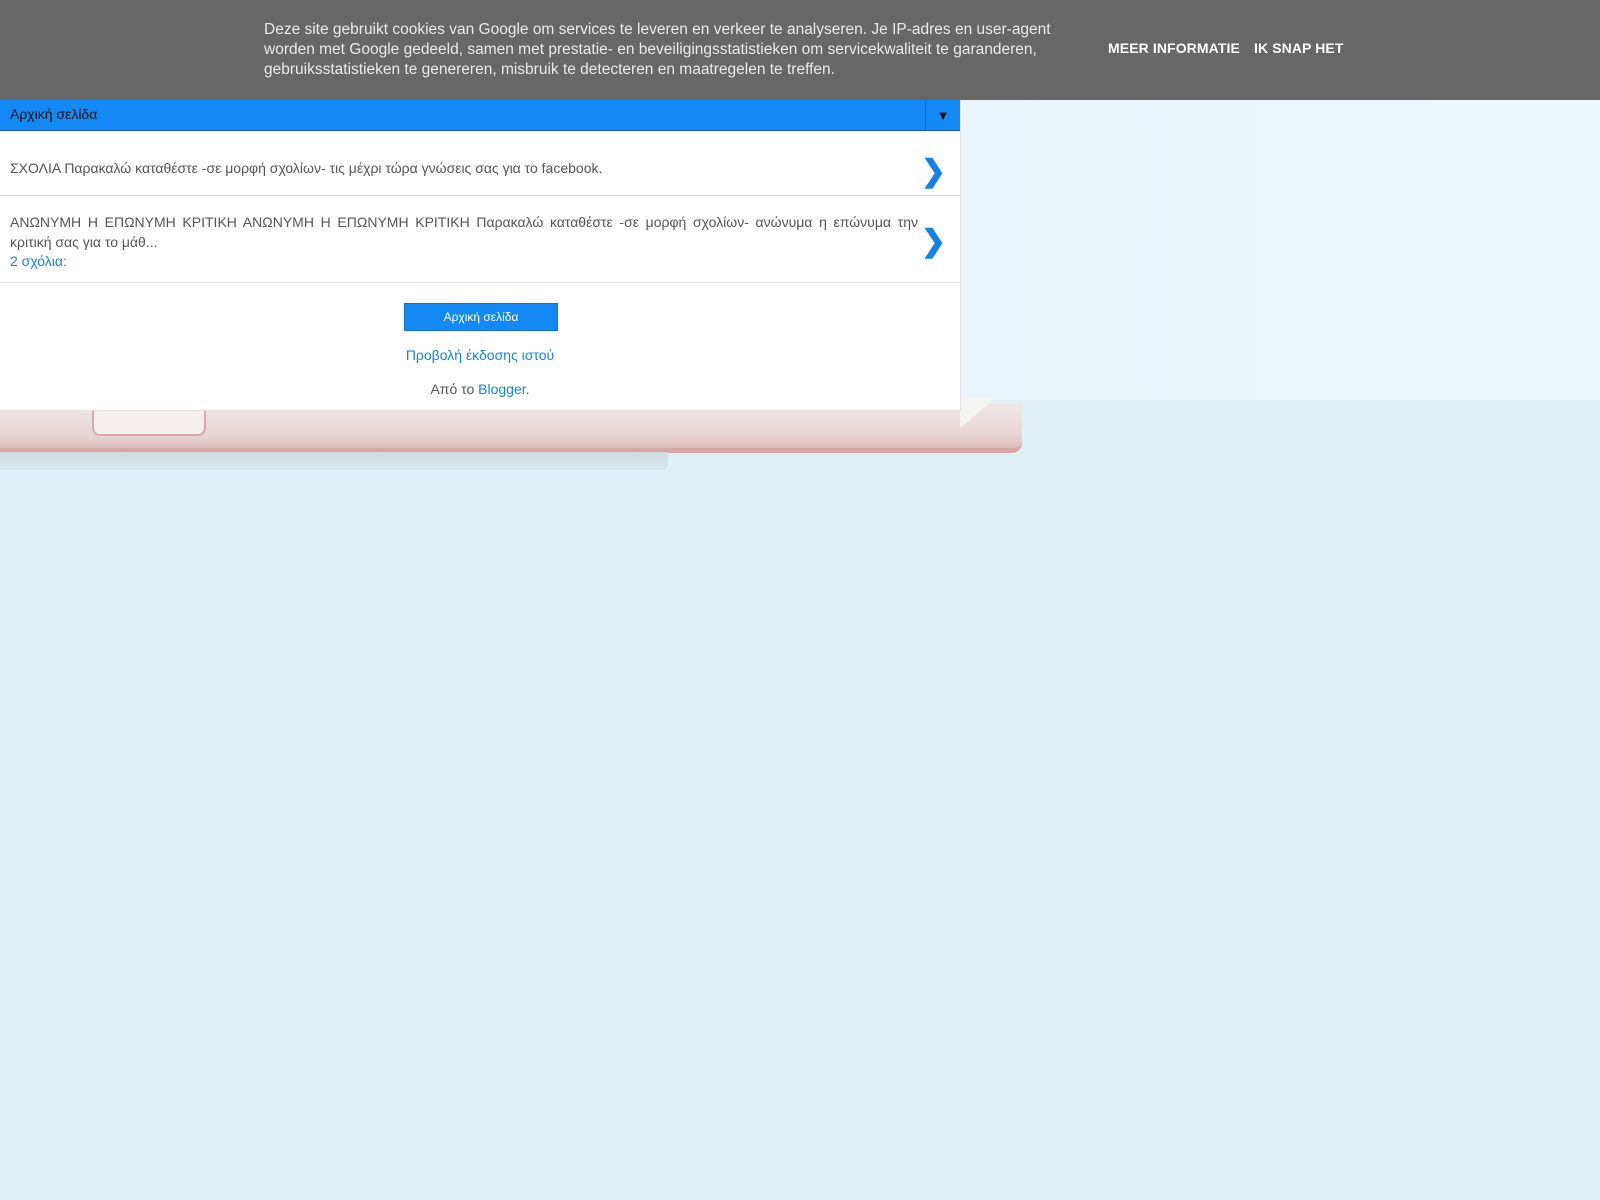  I want to click on dropdown-arrow-icon: ▼, so click(942, 115).